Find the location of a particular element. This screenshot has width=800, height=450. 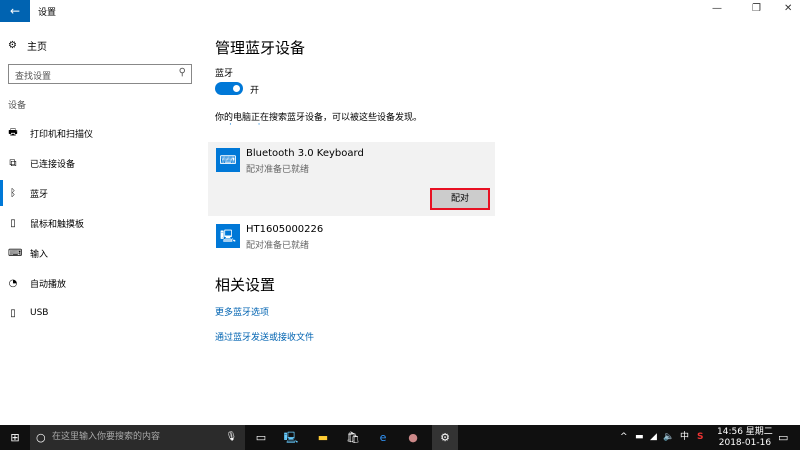

close-button: ✕ is located at coordinates (788, 8).